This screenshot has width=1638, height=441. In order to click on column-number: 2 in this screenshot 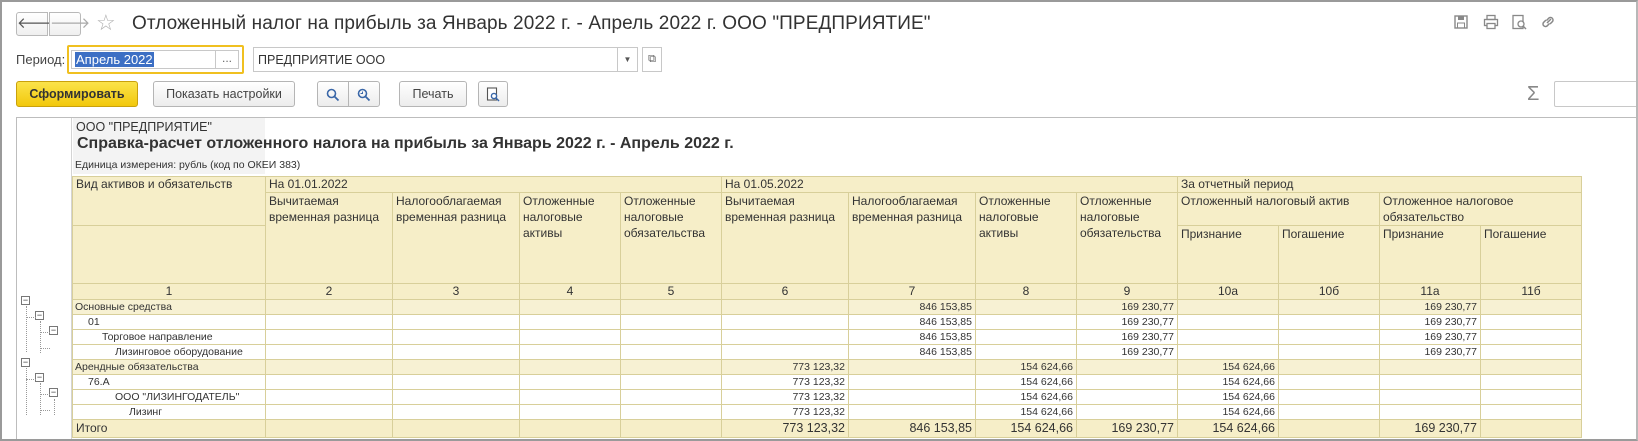, I will do `click(329, 291)`.